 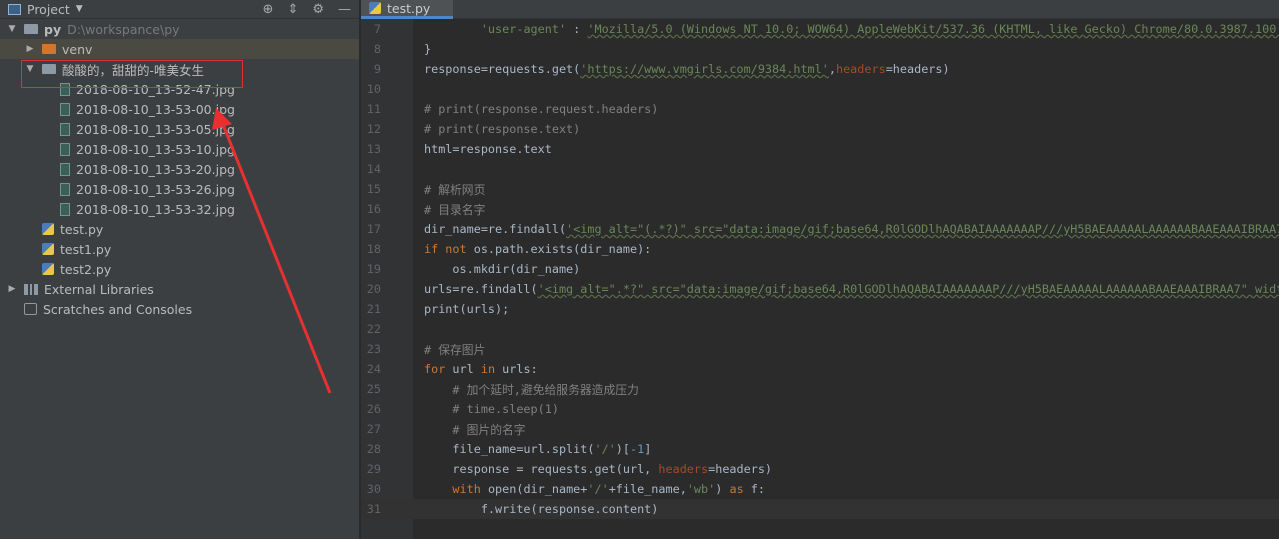 What do you see at coordinates (541, 509) in the screenshot?
I see `code-text: f.write(response.content)` at bounding box center [541, 509].